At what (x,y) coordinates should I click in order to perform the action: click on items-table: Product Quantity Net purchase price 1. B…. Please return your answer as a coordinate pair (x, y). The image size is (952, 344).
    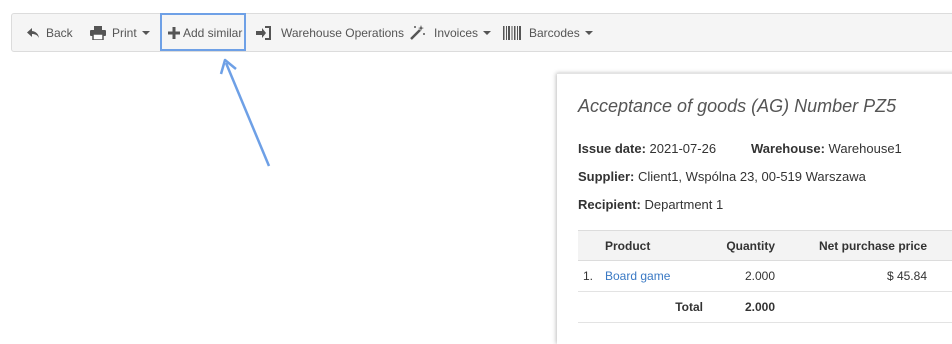
    Looking at the image, I should click on (765, 276).